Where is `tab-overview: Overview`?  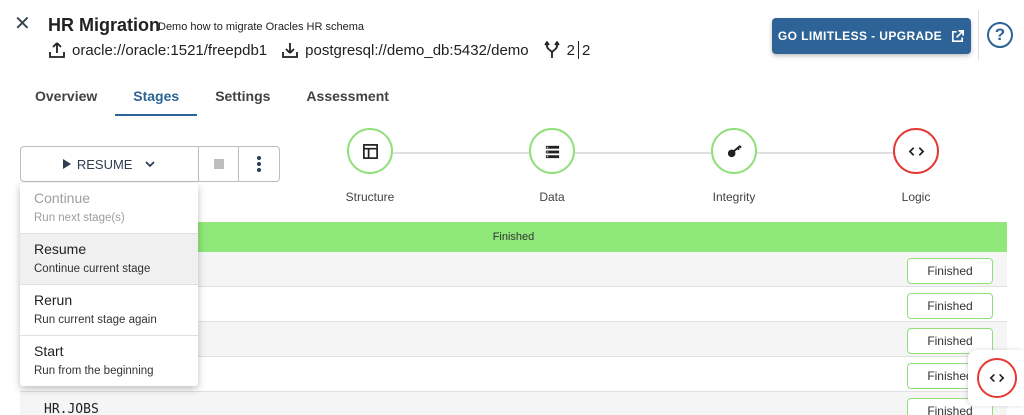 tab-overview: Overview is located at coordinates (66, 98).